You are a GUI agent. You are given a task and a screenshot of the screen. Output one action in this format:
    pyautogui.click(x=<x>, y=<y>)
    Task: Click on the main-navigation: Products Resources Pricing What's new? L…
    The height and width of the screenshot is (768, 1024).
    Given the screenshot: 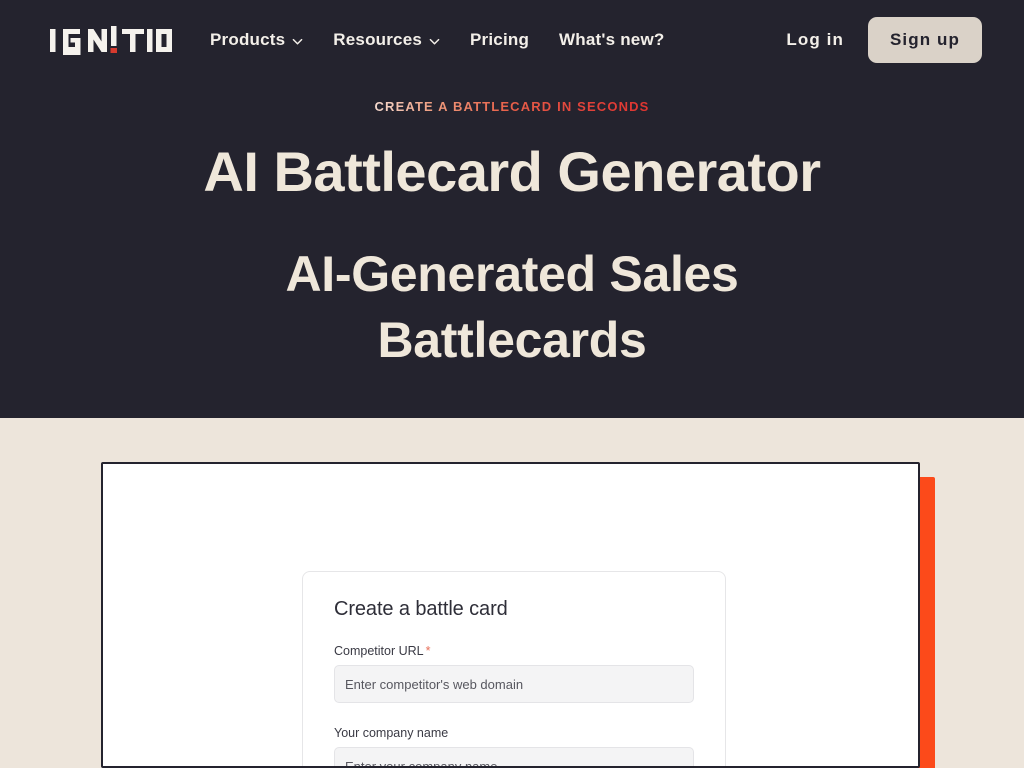 What is the action you would take?
    pyautogui.click(x=512, y=40)
    